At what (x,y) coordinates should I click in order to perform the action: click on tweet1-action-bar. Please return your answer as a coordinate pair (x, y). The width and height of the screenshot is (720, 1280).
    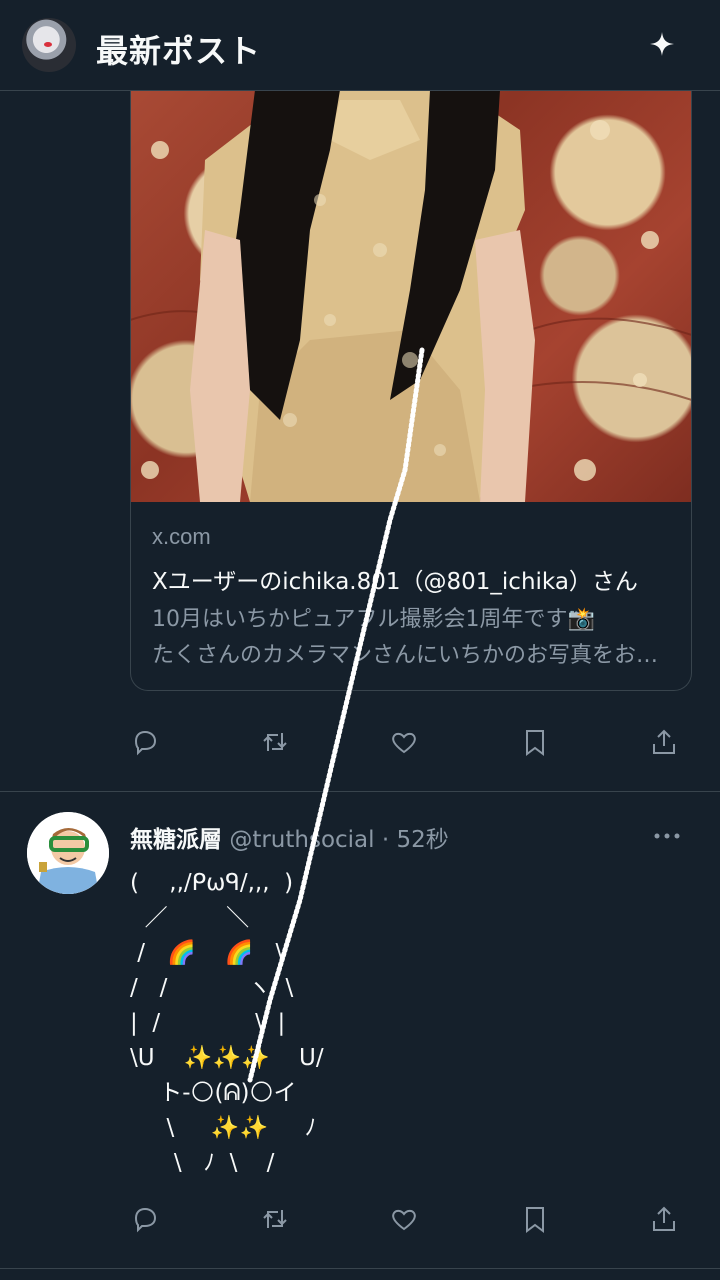
    Looking at the image, I should click on (410, 747).